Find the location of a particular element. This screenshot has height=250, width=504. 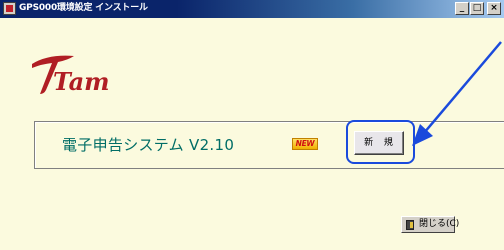

door-icon is located at coordinates (410, 225).